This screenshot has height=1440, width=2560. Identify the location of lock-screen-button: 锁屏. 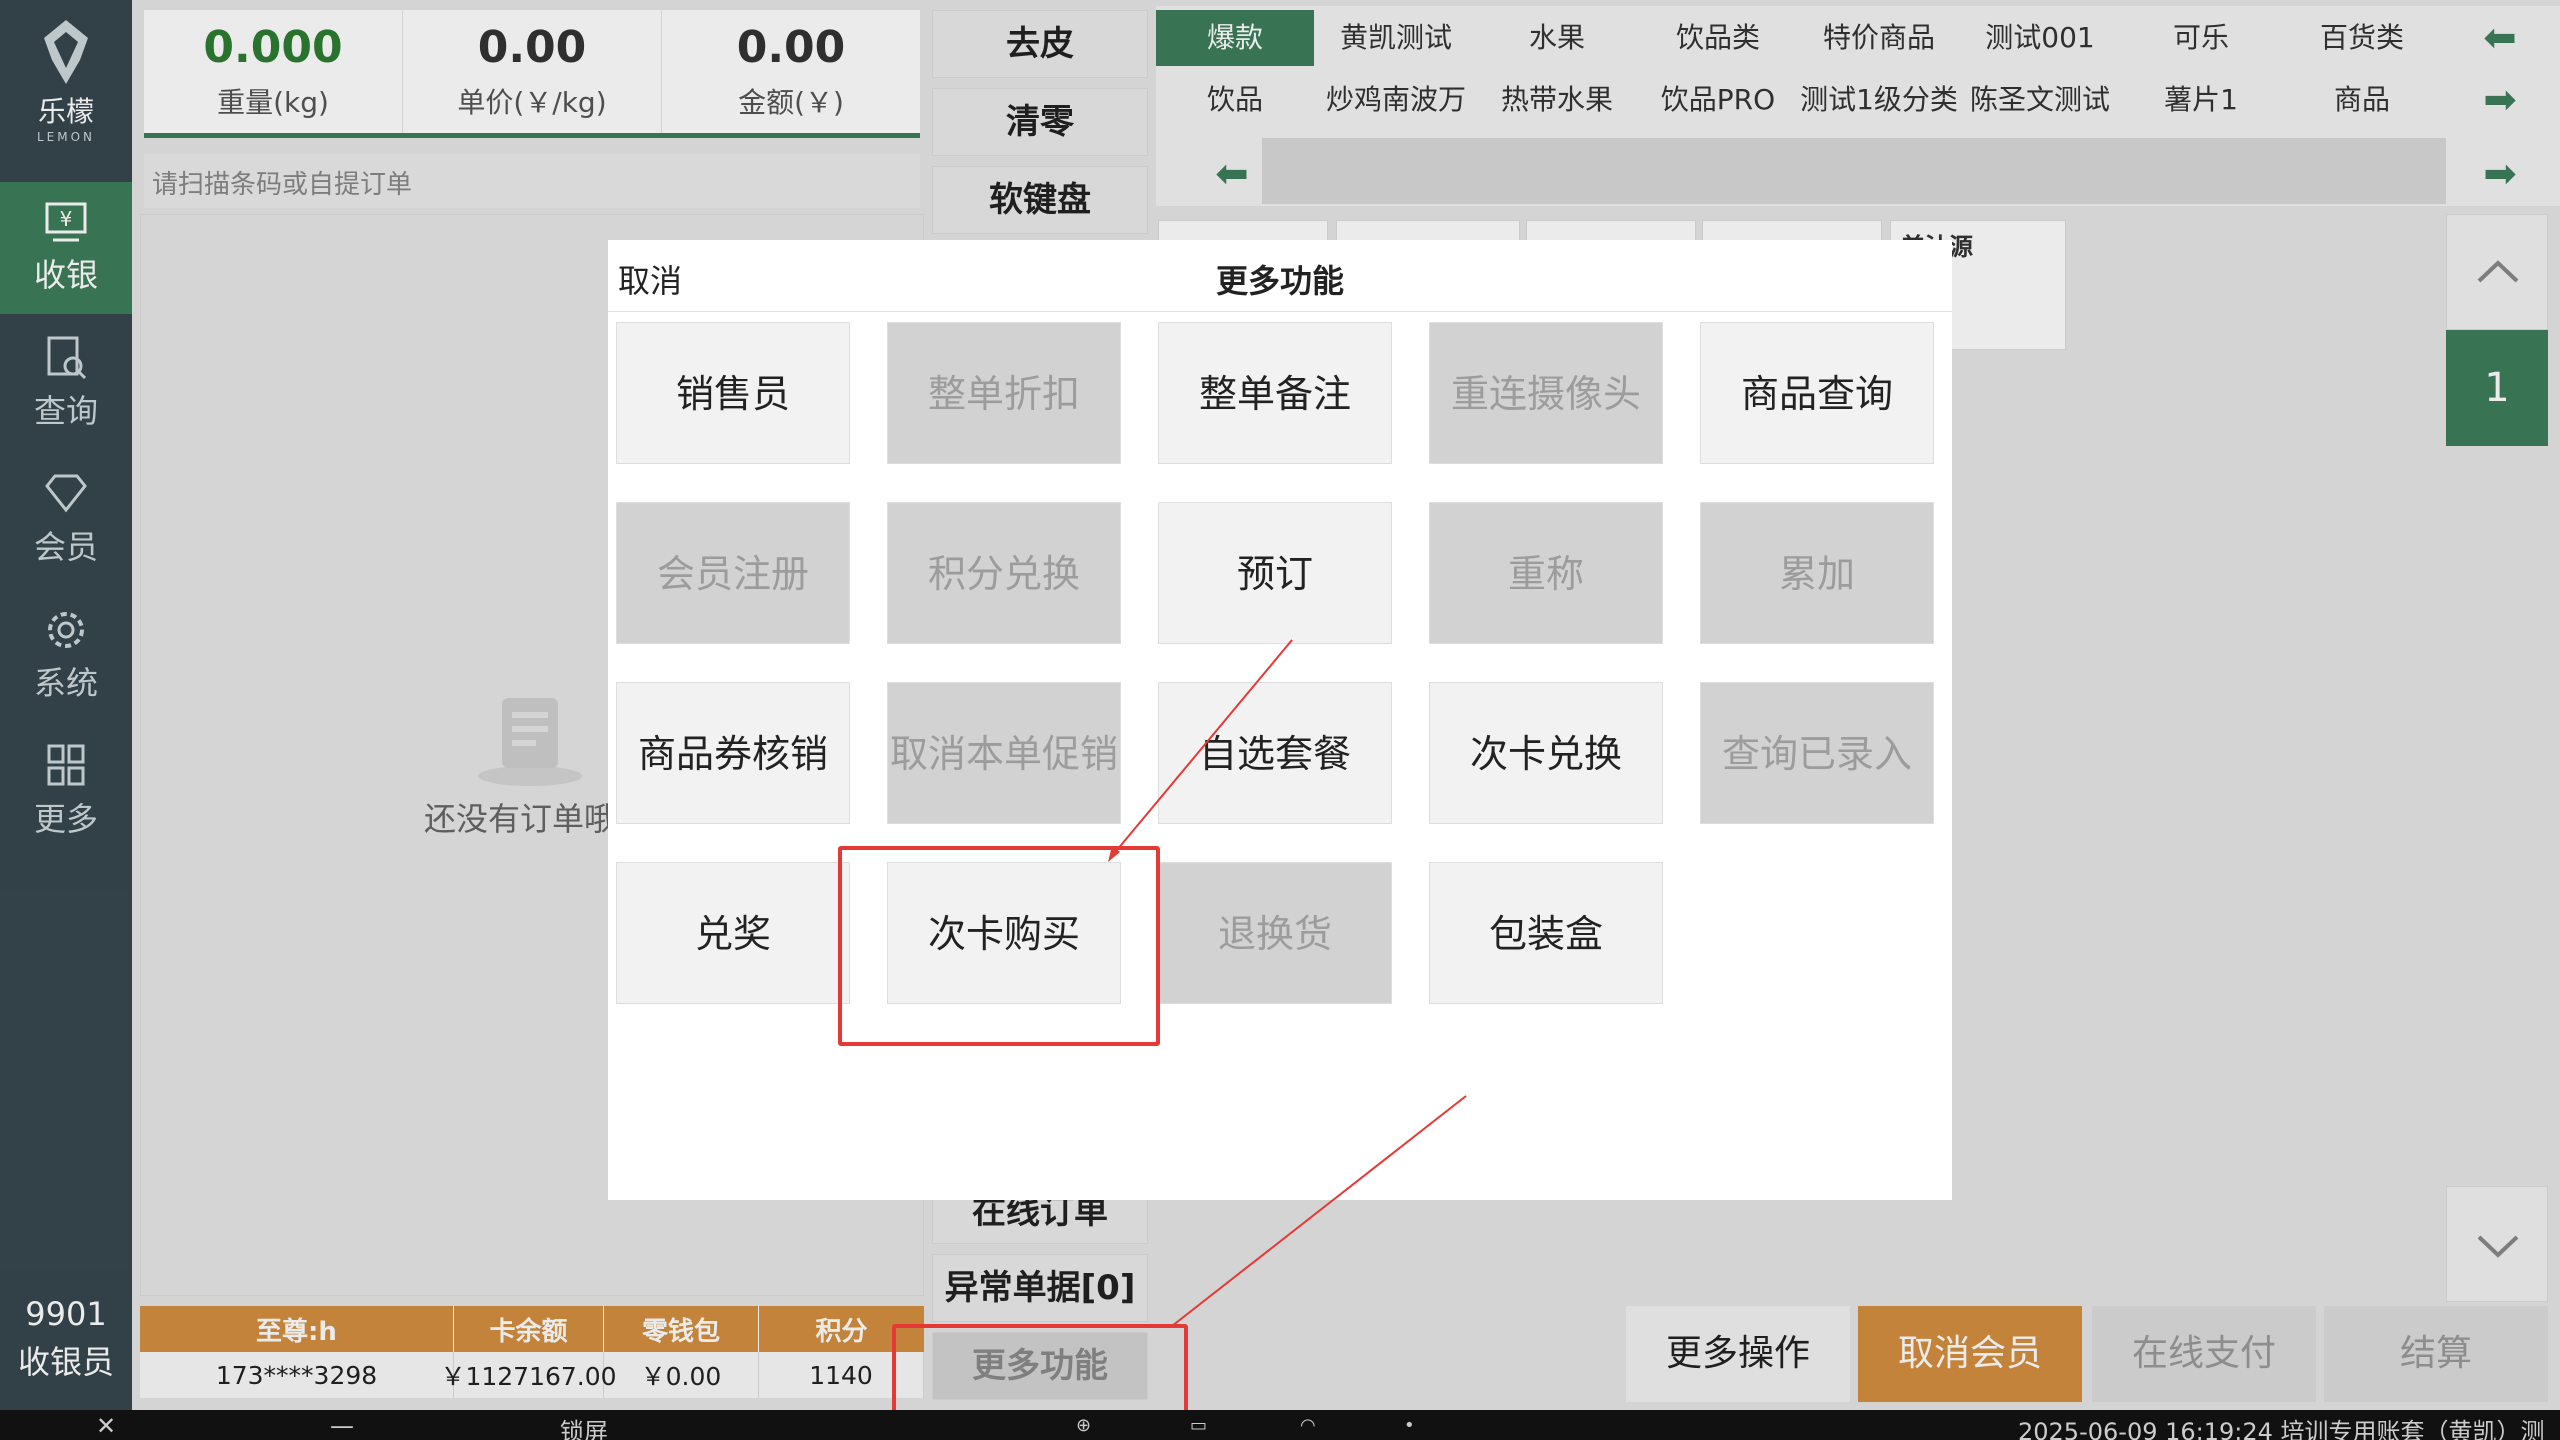
(584, 1426).